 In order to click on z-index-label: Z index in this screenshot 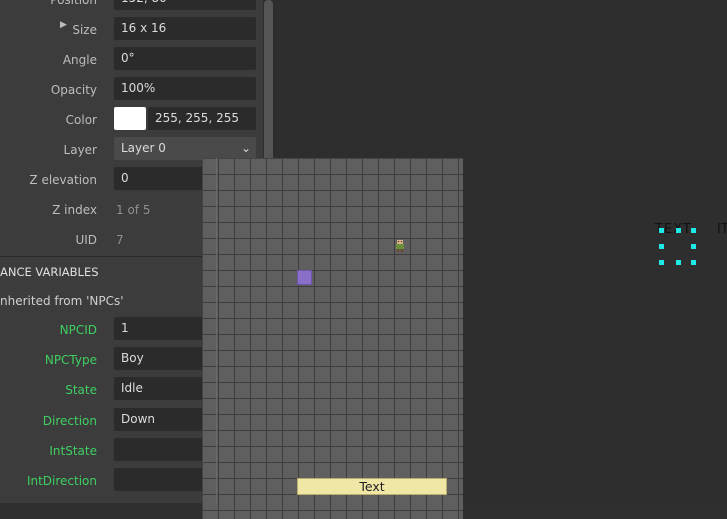, I will do `click(74, 210)`.